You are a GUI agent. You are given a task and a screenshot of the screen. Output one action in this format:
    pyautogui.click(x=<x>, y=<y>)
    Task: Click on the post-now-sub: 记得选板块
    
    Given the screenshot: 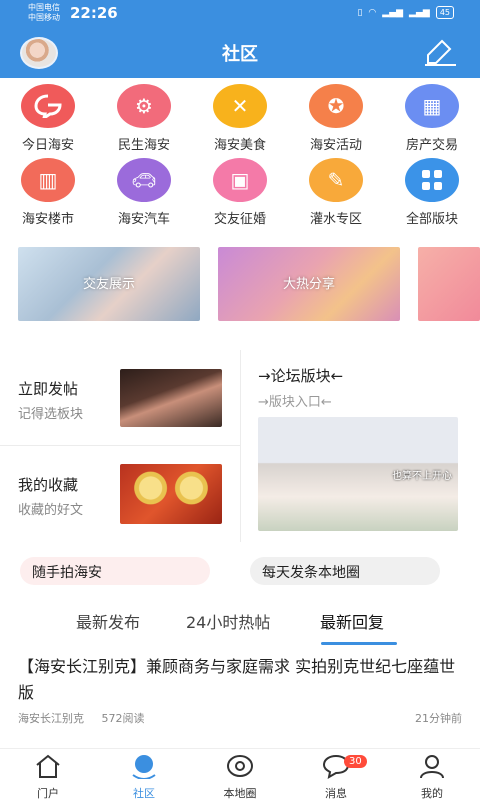 What is the action you would take?
    pyautogui.click(x=51, y=414)
    